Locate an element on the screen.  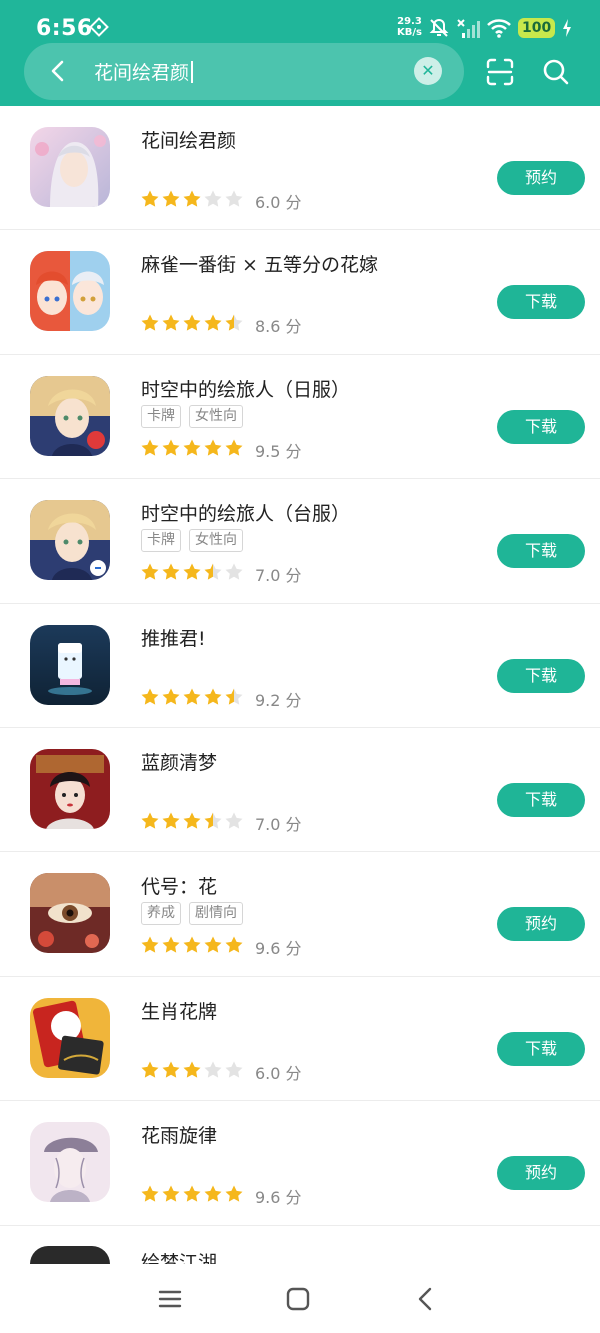
status-bar: 6:56 29.3 KB/s 100 is located at coordinates (300, 22).